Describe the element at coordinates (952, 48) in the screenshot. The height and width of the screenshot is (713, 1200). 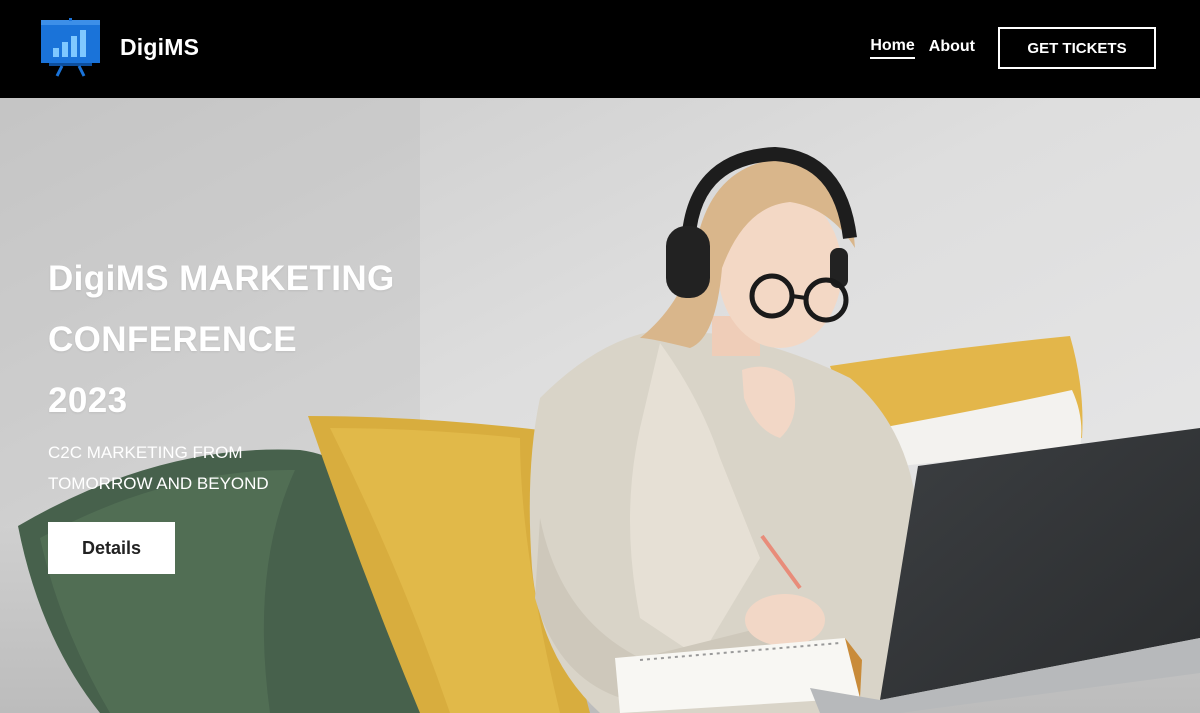
I see `nav-about-link: About` at that location.